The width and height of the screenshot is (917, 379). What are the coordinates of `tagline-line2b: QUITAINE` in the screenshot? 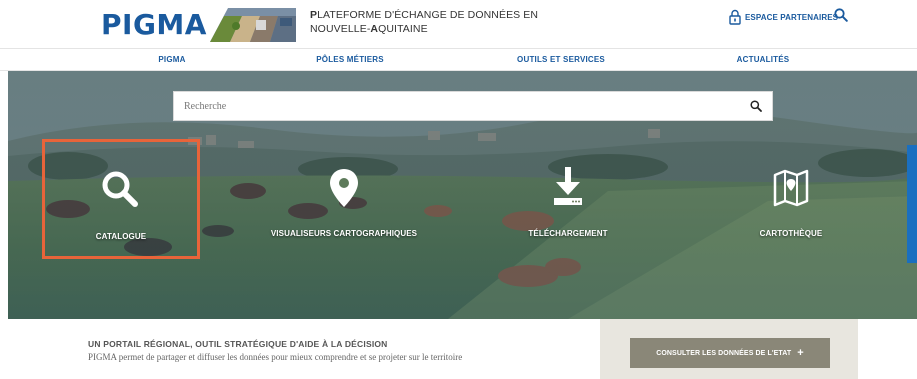 It's located at (403, 29).